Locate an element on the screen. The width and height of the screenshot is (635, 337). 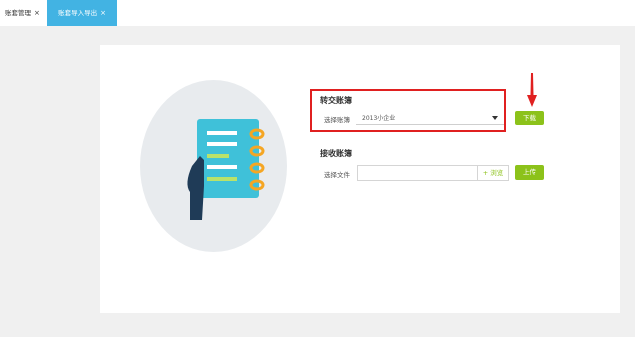
tab-bar: 账套管理 × 账套导入导出 × is located at coordinates (317, 13).